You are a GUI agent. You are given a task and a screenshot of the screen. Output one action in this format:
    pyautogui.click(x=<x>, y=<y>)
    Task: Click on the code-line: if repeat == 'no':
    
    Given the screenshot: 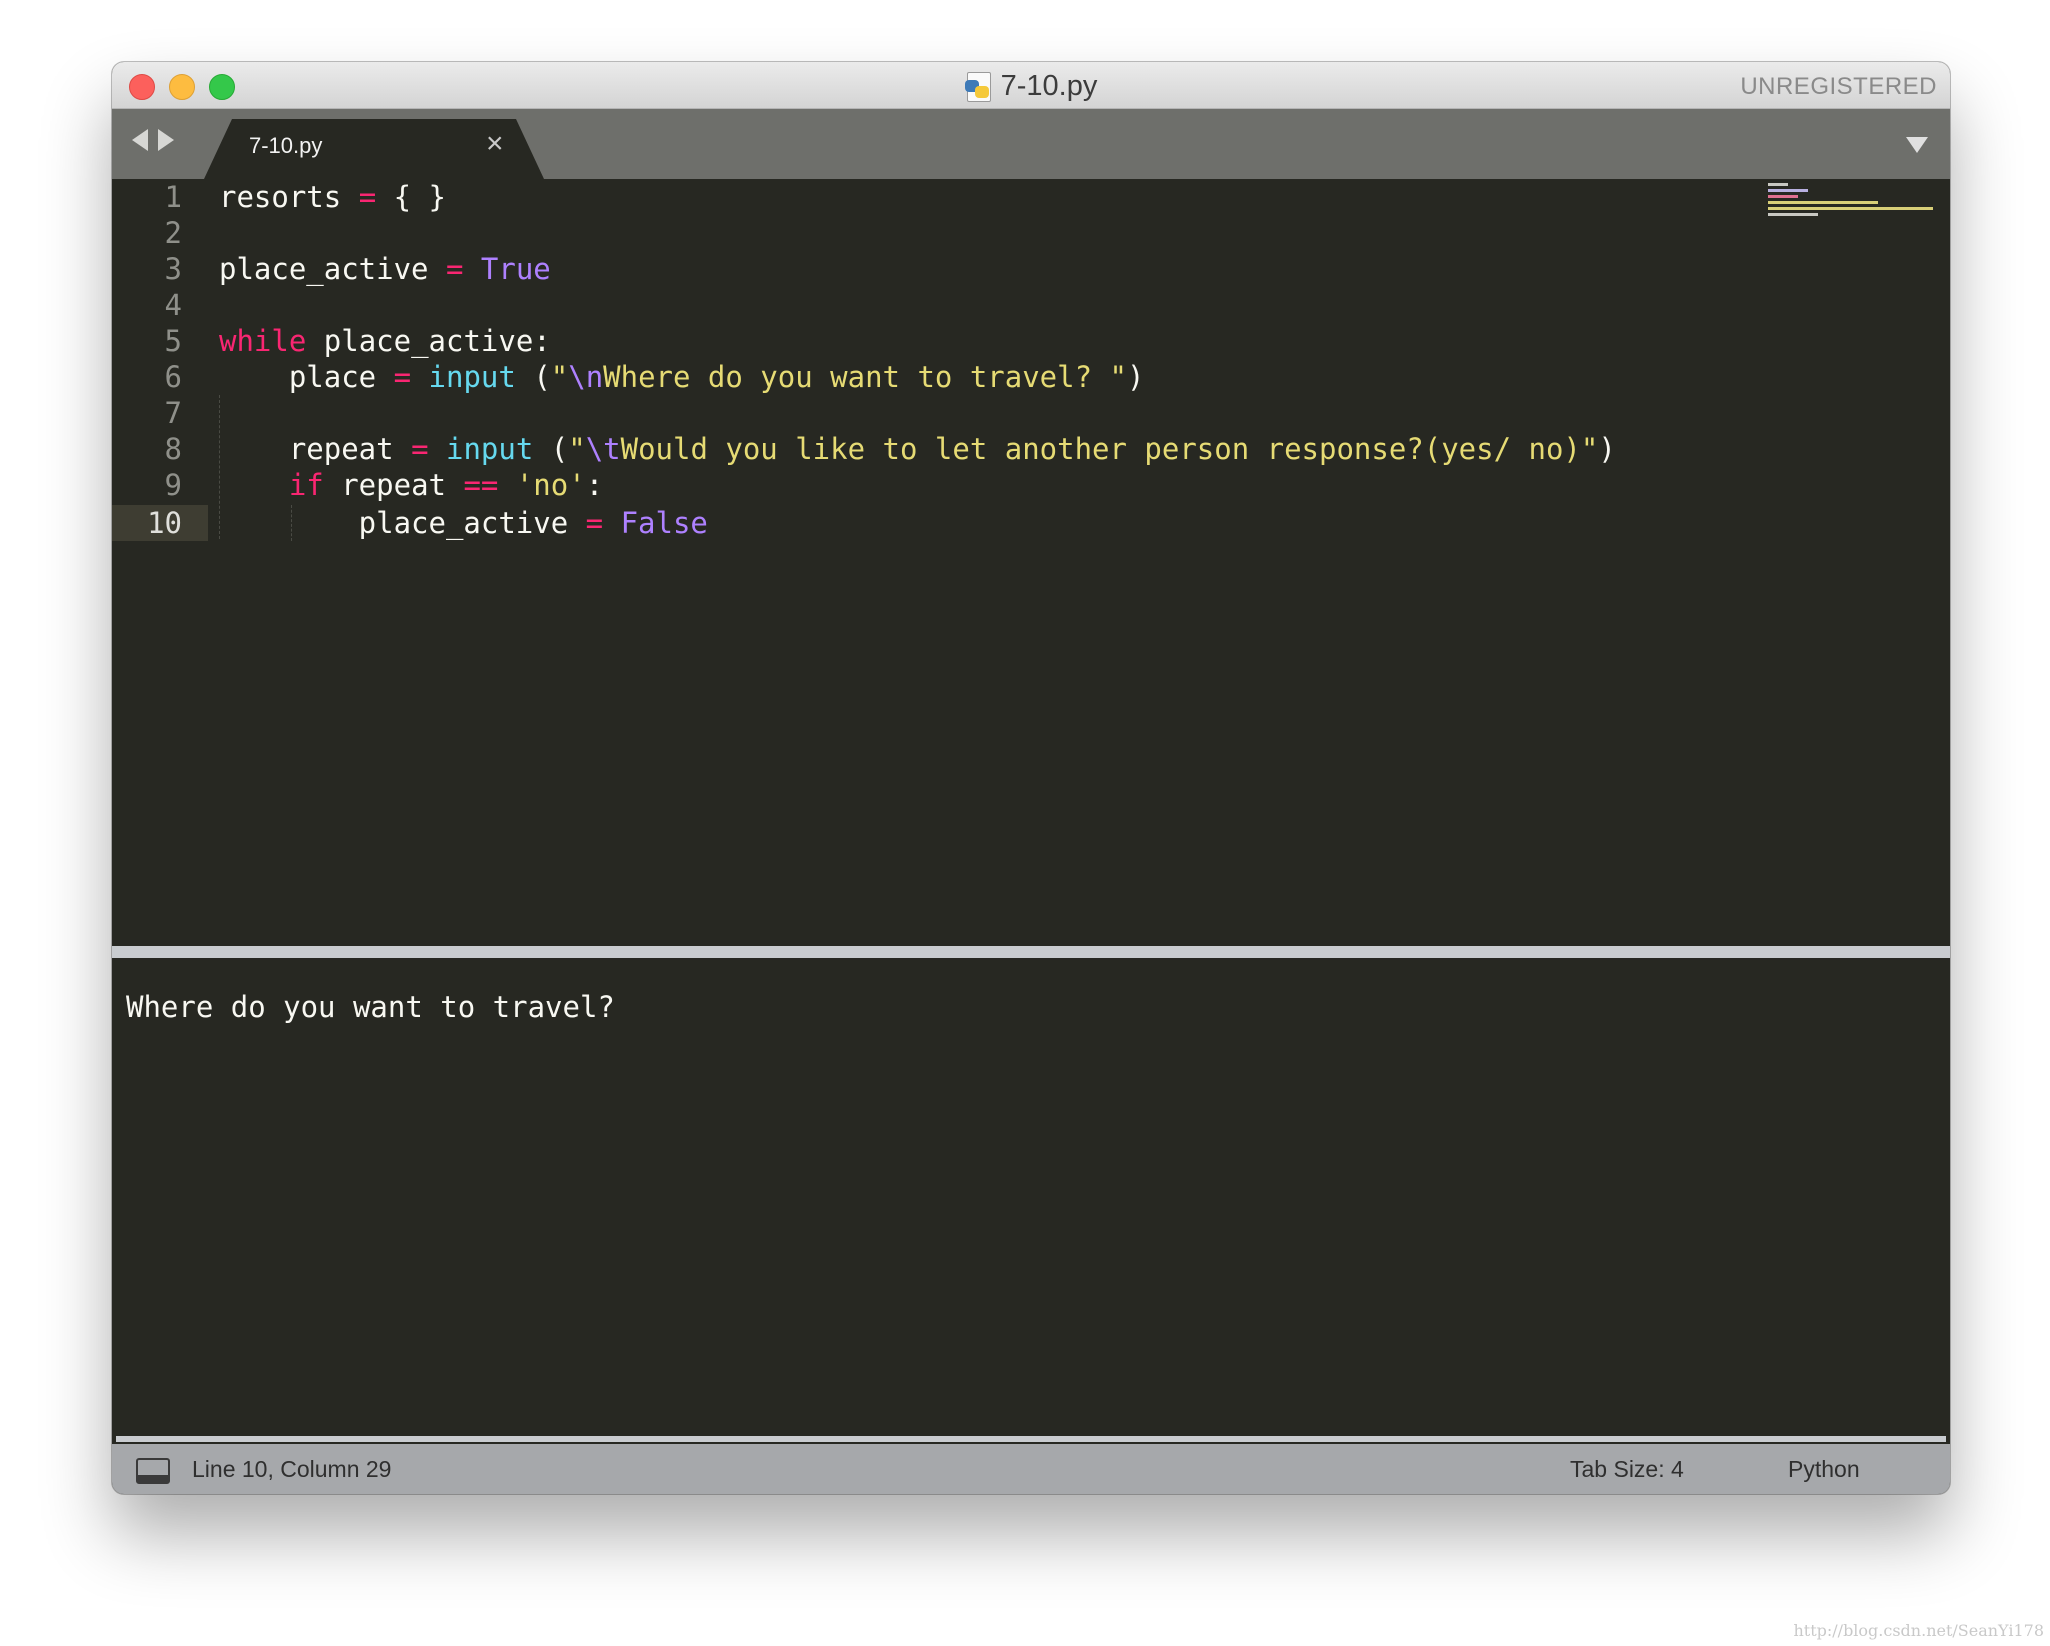 What is the action you would take?
    pyautogui.click(x=446, y=485)
    